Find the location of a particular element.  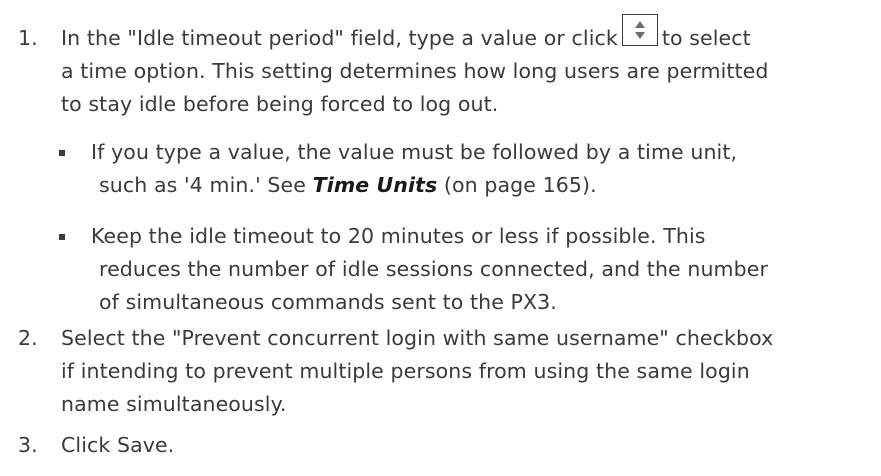

spinner-up-down-icon is located at coordinates (639, 30).